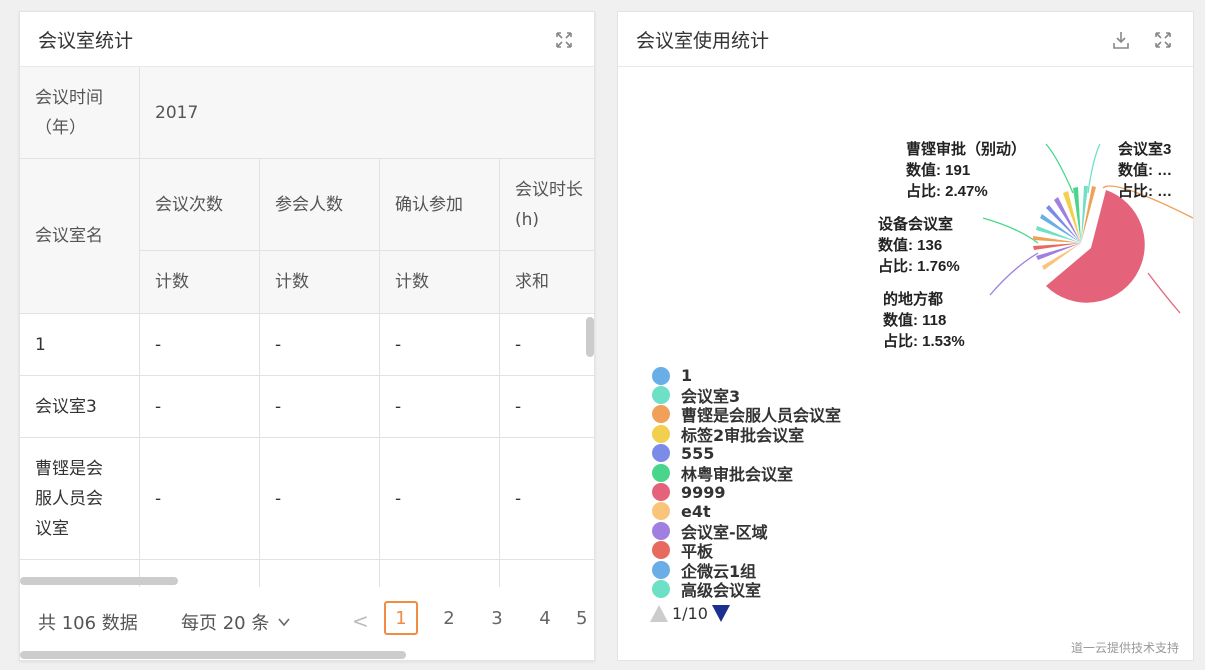 The image size is (1205, 670). What do you see at coordinates (80, 499) in the screenshot?
I see `table-row-name: 曹铿是会 服人员会 议室` at bounding box center [80, 499].